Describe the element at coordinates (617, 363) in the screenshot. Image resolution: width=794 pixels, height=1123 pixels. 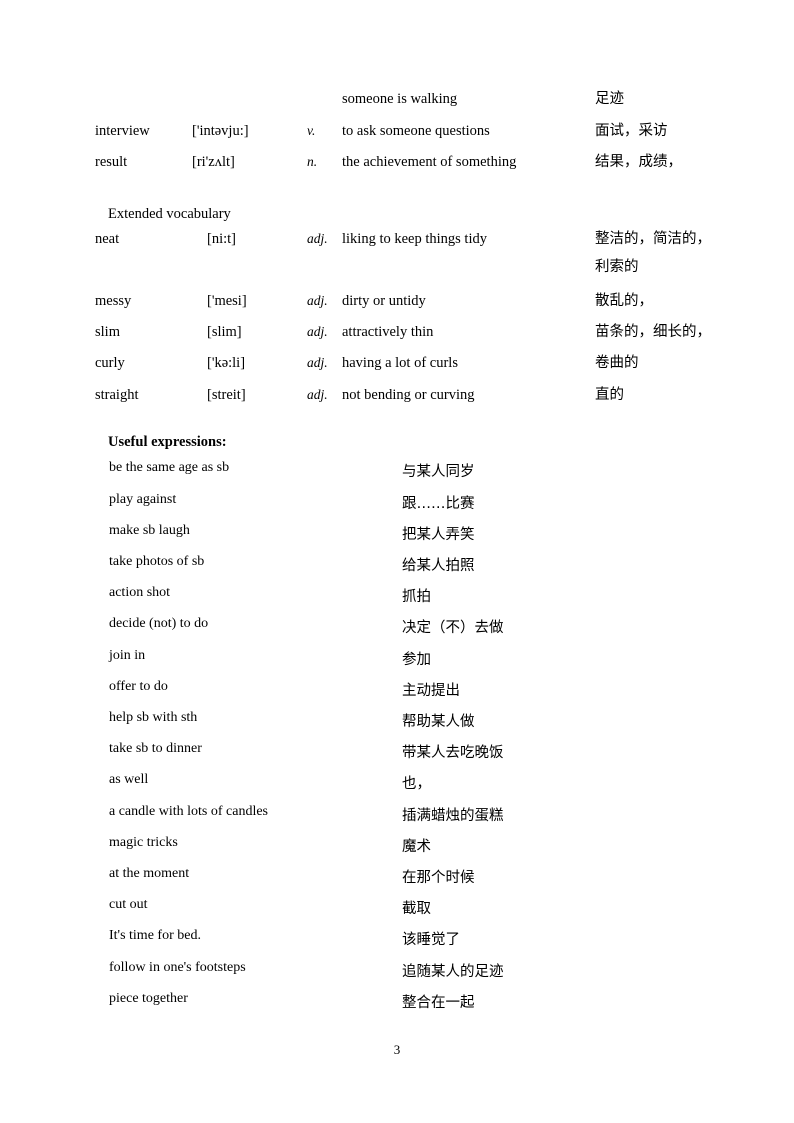
I see `vocabulary-chinese-translation: 卷曲的` at that location.